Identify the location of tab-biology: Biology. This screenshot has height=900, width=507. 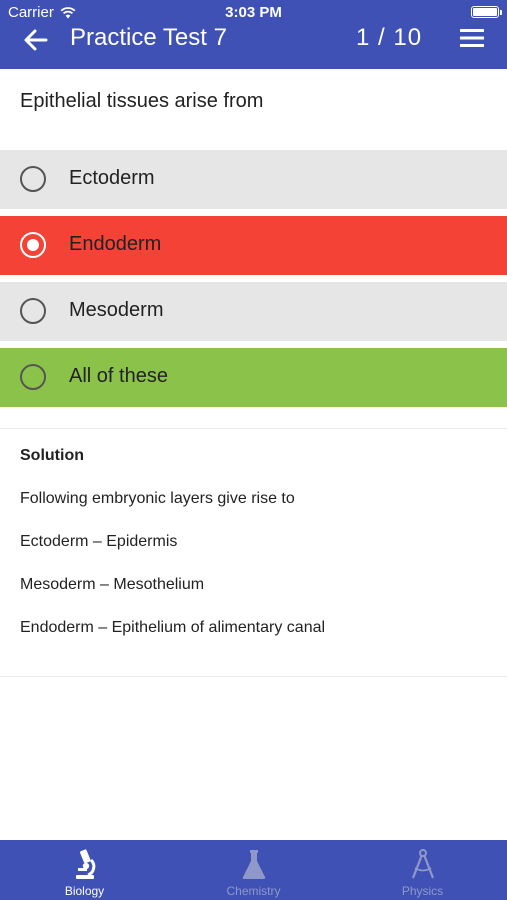
(84, 870).